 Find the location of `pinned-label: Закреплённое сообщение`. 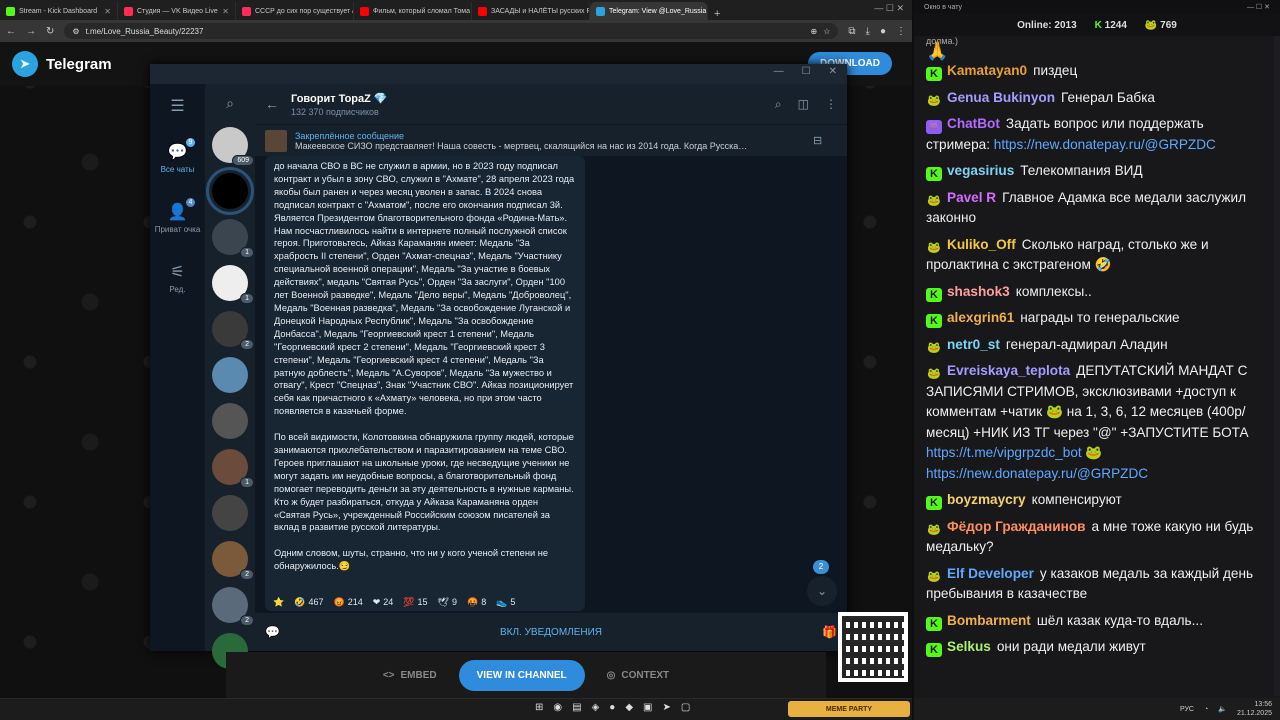

pinned-label: Закреплённое сообщение is located at coordinates (350, 135).